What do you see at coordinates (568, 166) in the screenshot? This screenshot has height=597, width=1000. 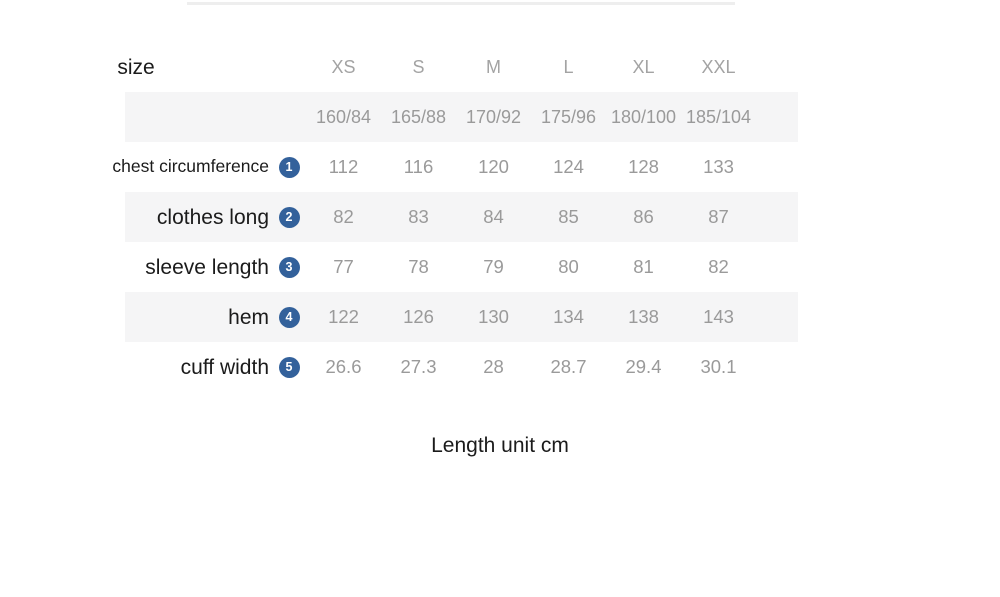 I see `cell-chest-l: 124` at bounding box center [568, 166].